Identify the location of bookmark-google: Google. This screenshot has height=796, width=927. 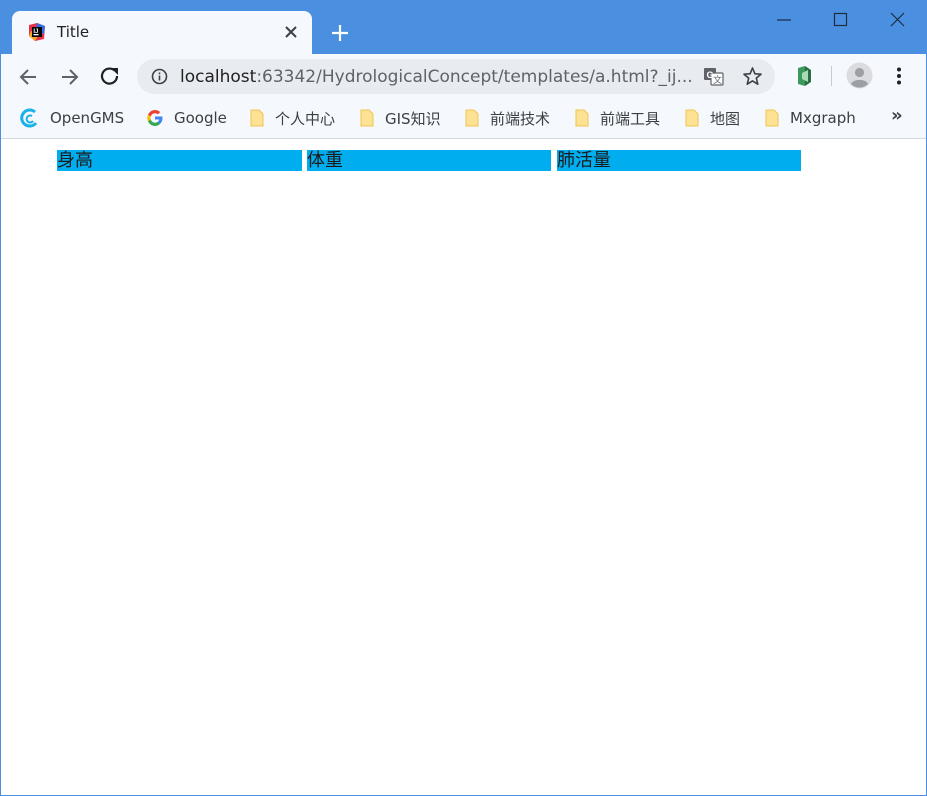
(186, 118).